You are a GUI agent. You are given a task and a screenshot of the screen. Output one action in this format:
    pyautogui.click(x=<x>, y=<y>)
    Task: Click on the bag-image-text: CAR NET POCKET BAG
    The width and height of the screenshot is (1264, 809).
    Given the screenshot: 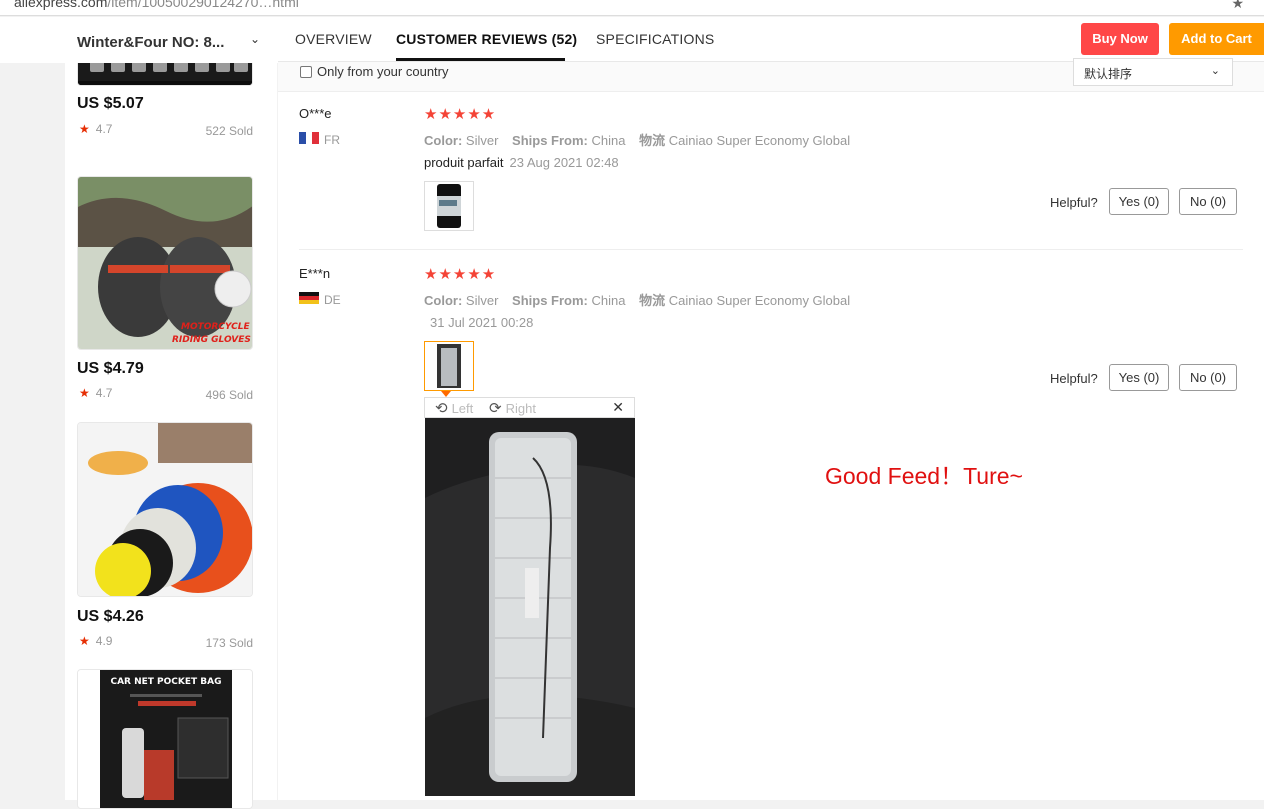 What is the action you would take?
    pyautogui.click(x=165, y=682)
    